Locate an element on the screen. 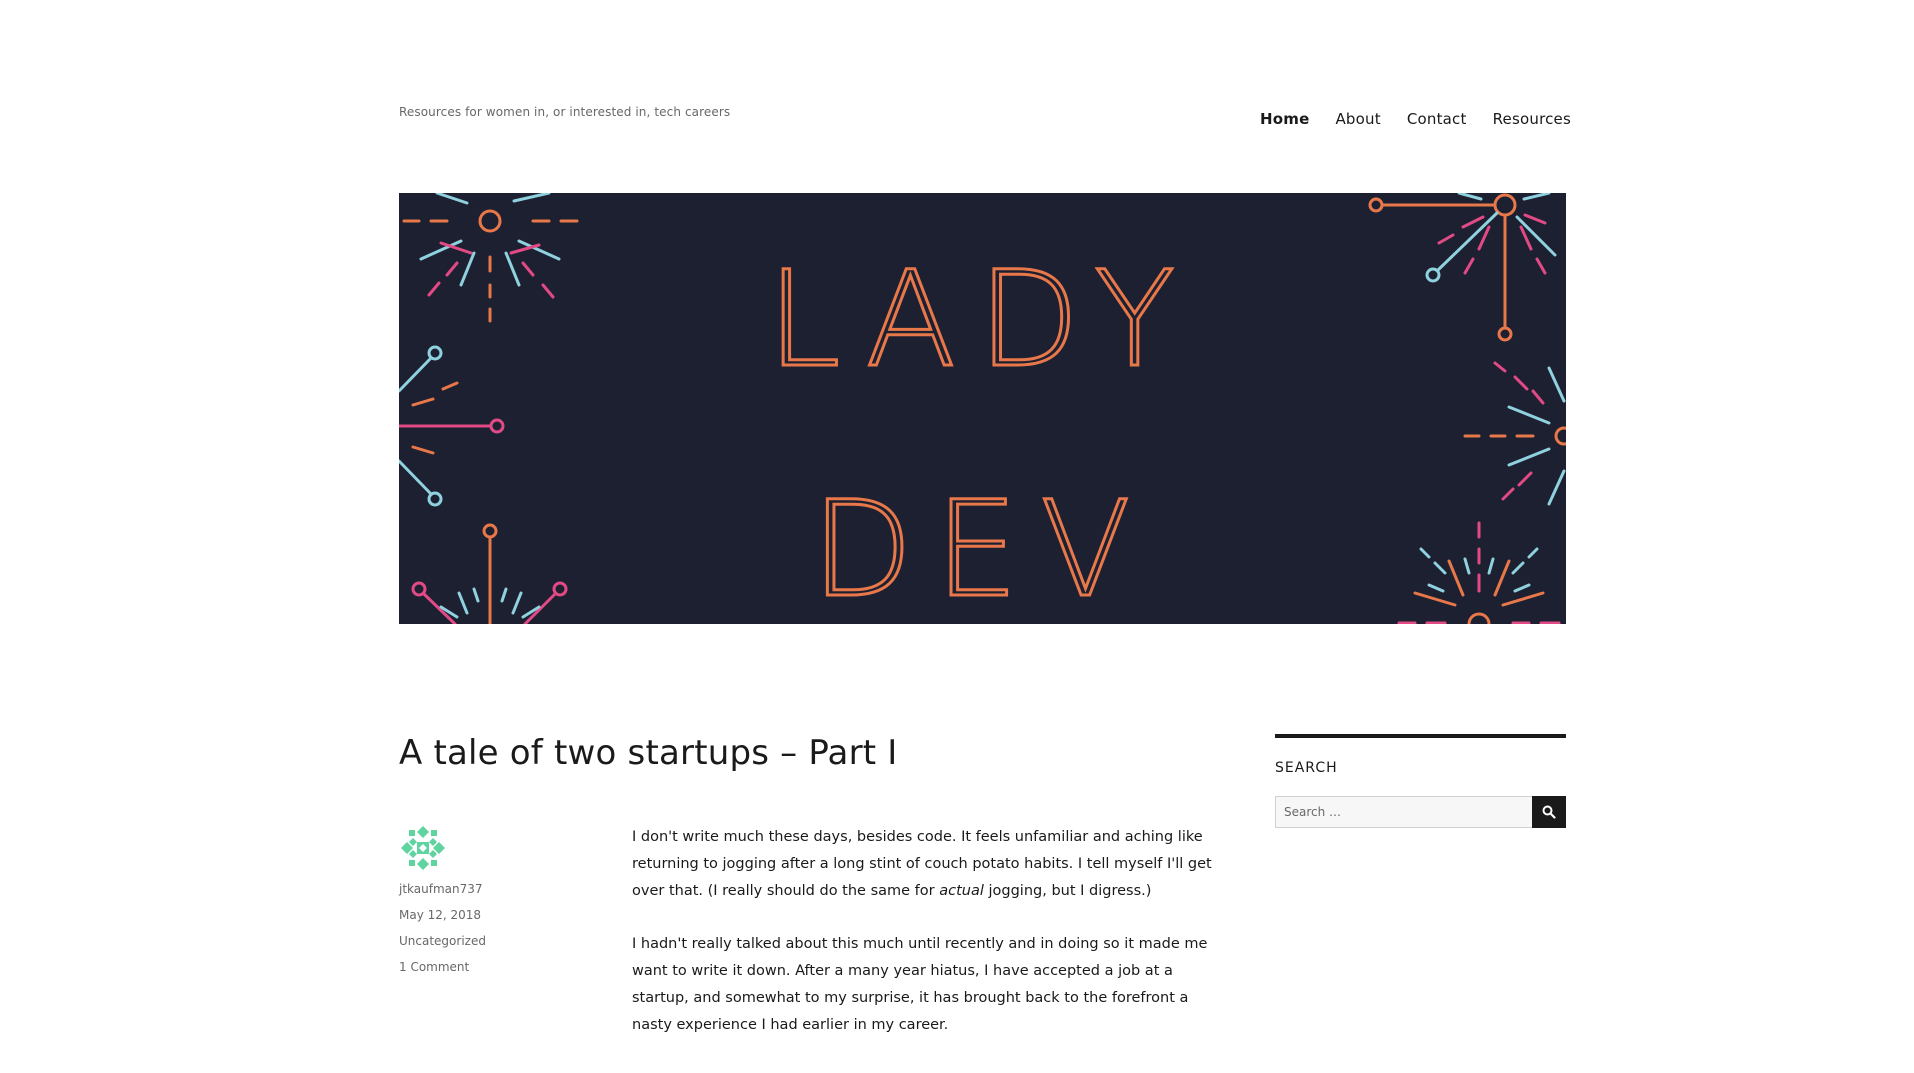 The image size is (1914, 1073). firework-top-left is located at coordinates (490, 258).